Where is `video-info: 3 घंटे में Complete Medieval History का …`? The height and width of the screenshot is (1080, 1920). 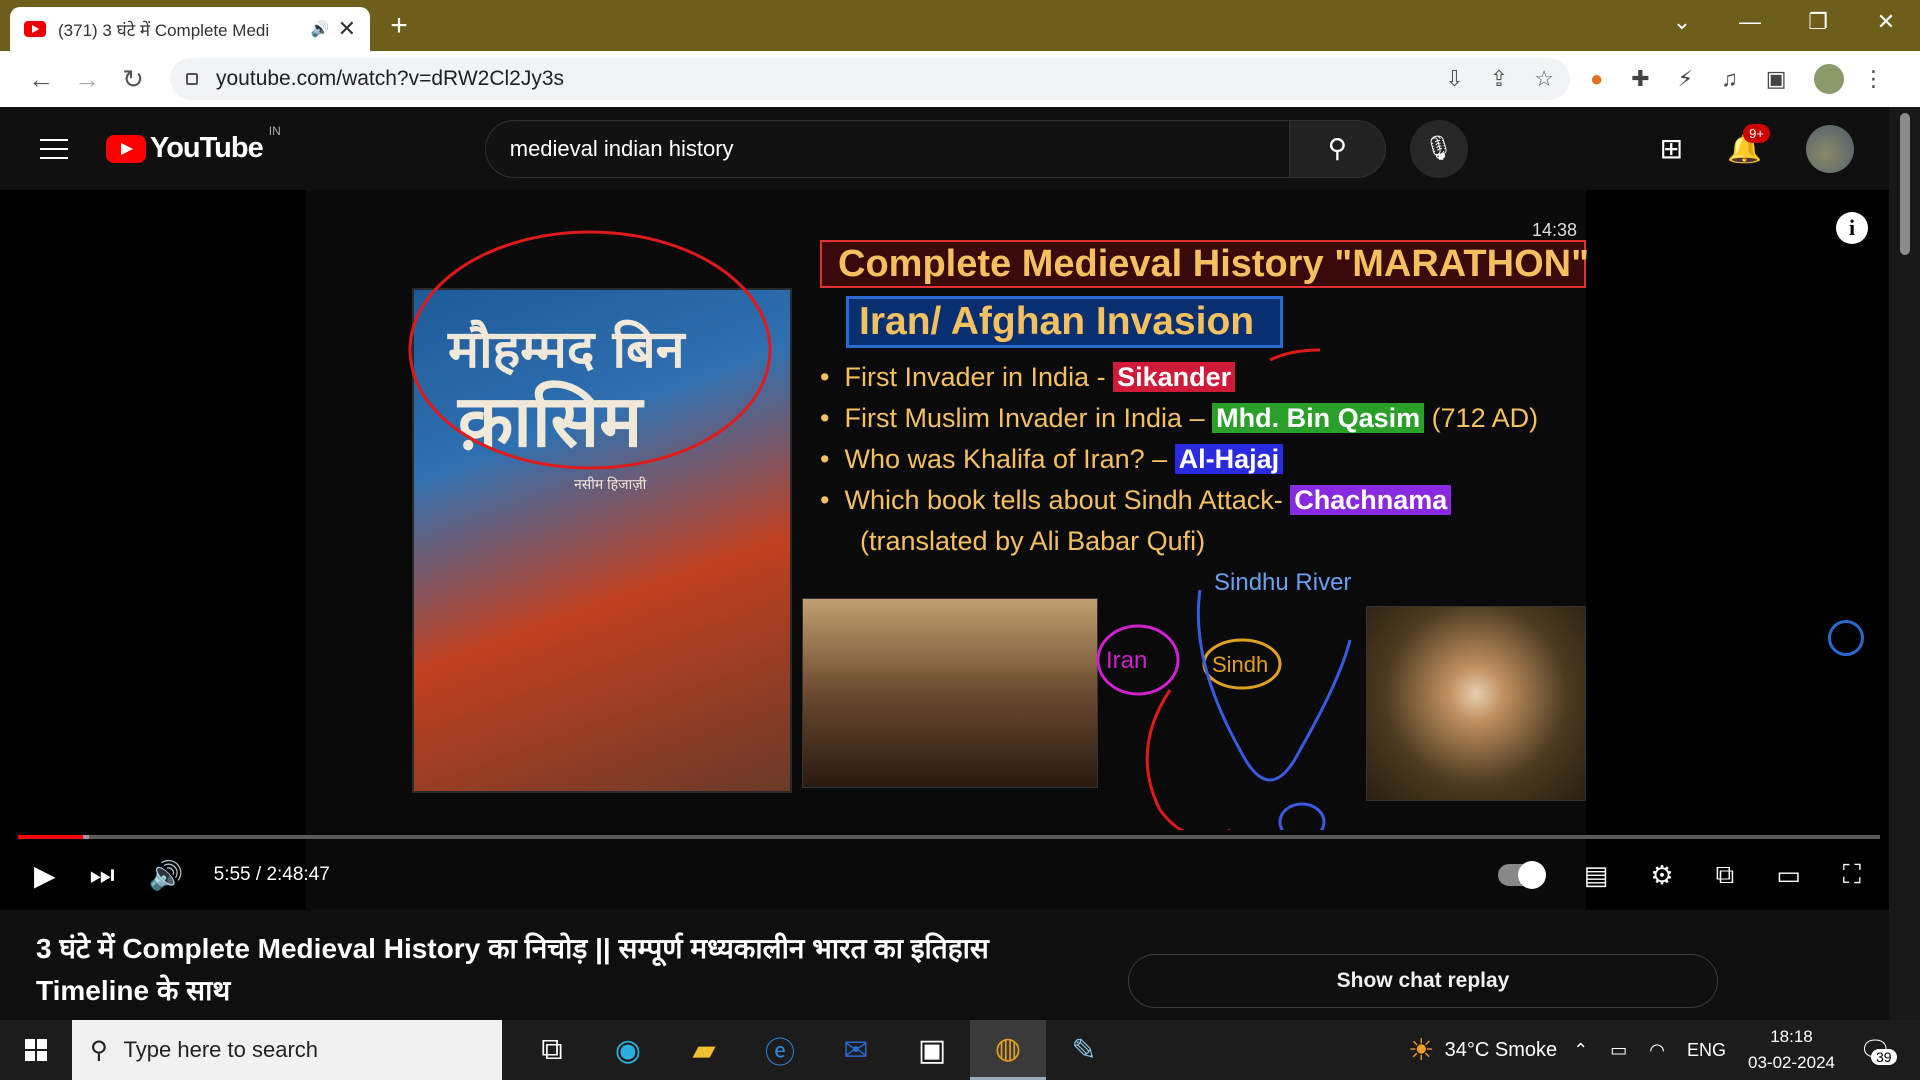
video-info: 3 घंटे में Complete Medieval History का … is located at coordinates (944, 965).